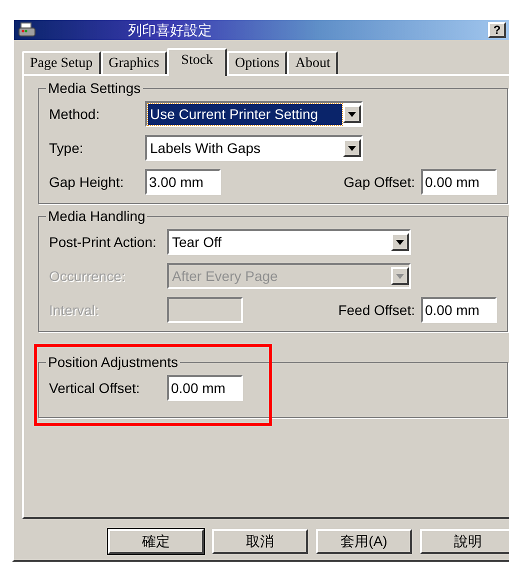 The image size is (509, 562). Describe the element at coordinates (134, 62) in the screenshot. I see `tab: Graphics` at that location.